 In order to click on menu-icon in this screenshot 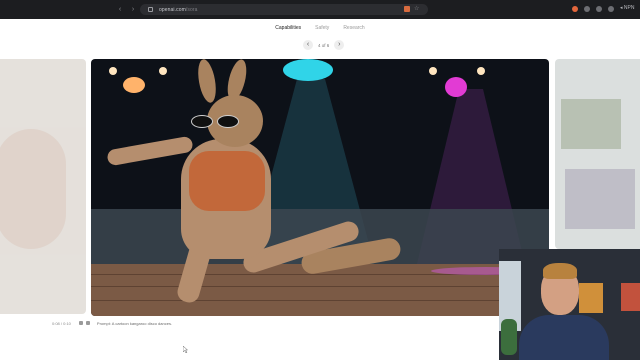, I will do `click(611, 9)`.